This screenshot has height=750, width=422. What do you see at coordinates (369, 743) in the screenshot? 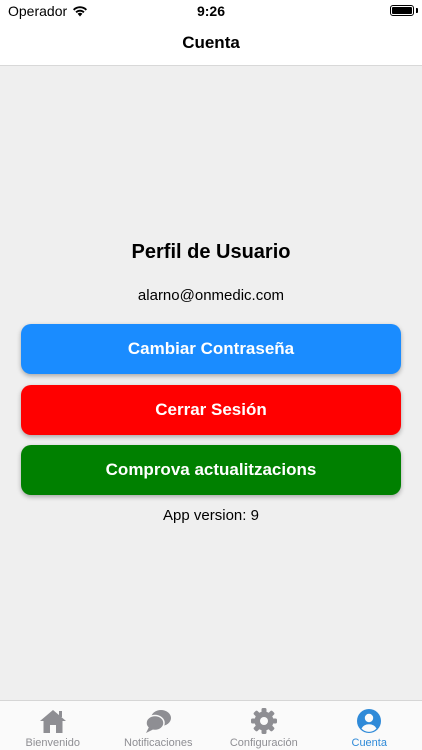
I see `tab-label: Cuenta` at bounding box center [369, 743].